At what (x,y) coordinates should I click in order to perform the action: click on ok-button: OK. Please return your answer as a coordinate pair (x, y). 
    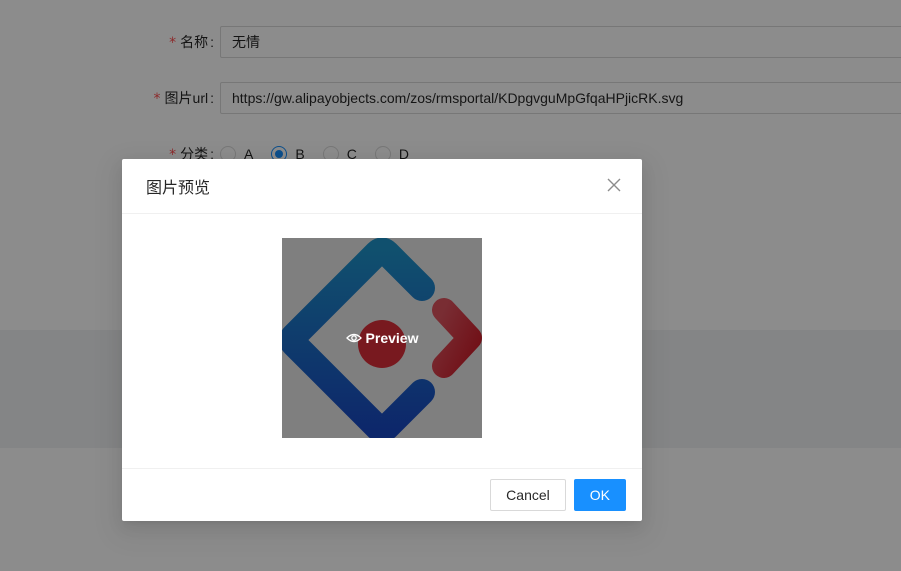
    Looking at the image, I should click on (599, 495).